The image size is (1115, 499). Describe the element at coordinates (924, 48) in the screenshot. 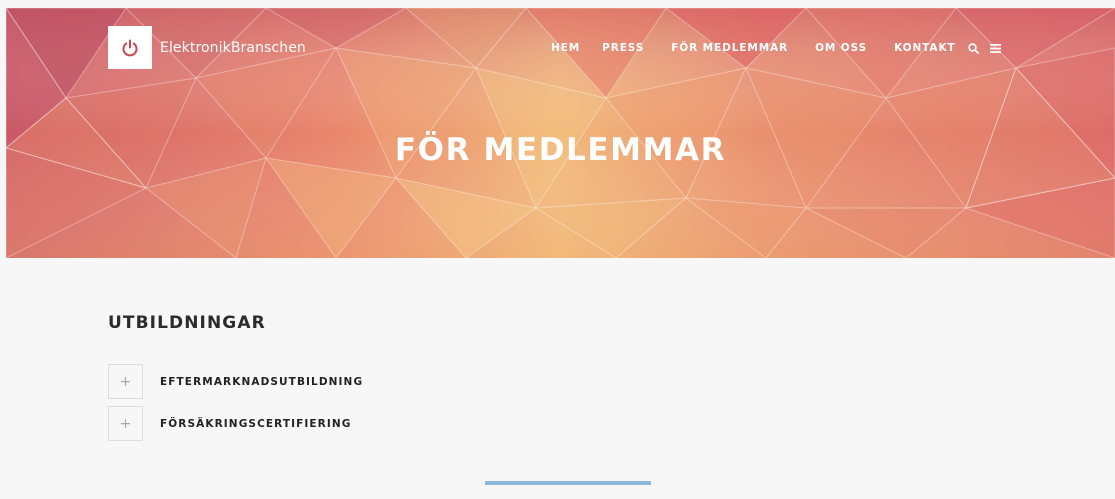

I see `nav-item-kontakt: KONTAKT` at that location.